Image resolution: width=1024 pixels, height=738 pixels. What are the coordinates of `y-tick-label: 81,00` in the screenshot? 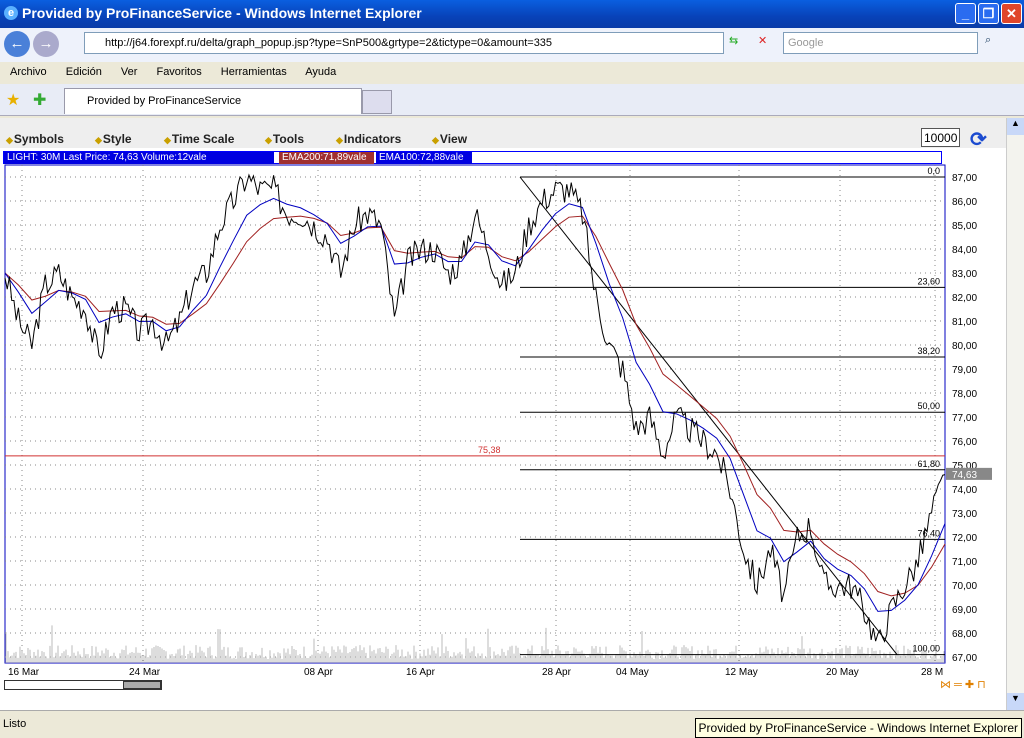 It's located at (964, 322).